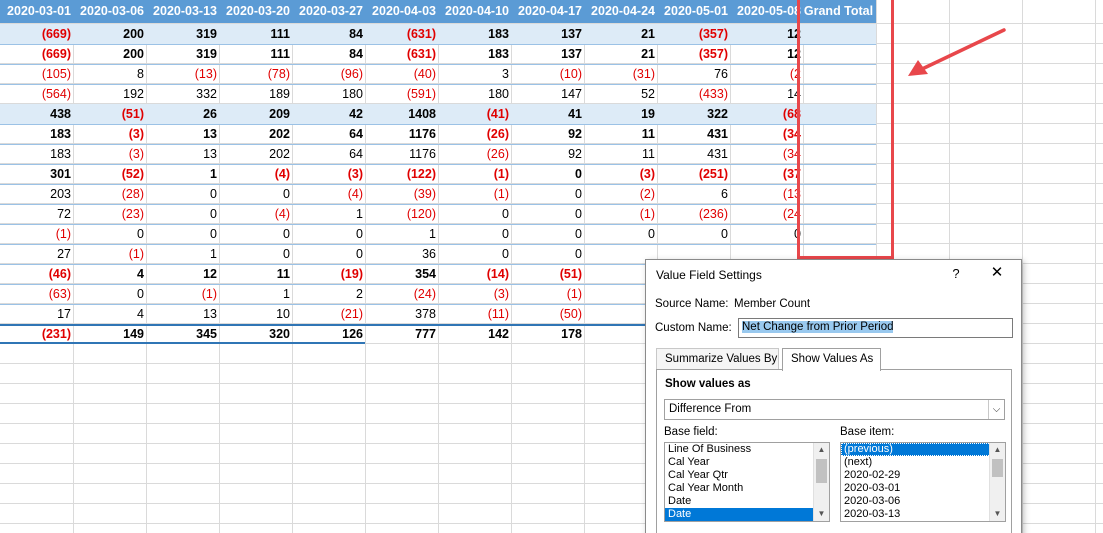 This screenshot has height=533, width=1103. What do you see at coordinates (36, 314) in the screenshot?
I see `pivot-cell: 17` at bounding box center [36, 314].